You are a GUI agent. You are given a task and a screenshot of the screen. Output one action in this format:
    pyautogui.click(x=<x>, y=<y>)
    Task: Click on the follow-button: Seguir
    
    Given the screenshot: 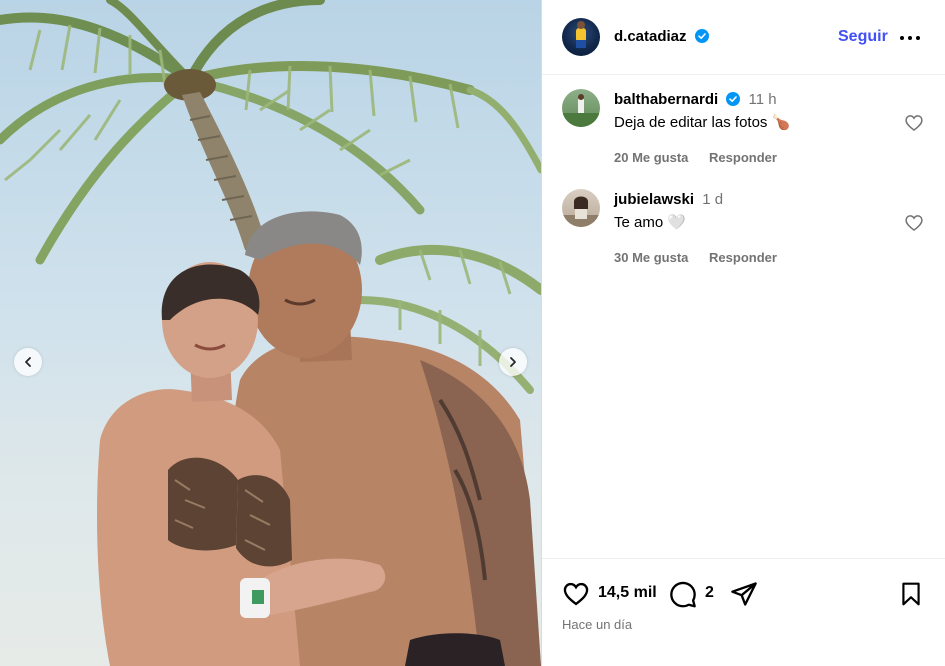 What is the action you would take?
    pyautogui.click(x=863, y=37)
    